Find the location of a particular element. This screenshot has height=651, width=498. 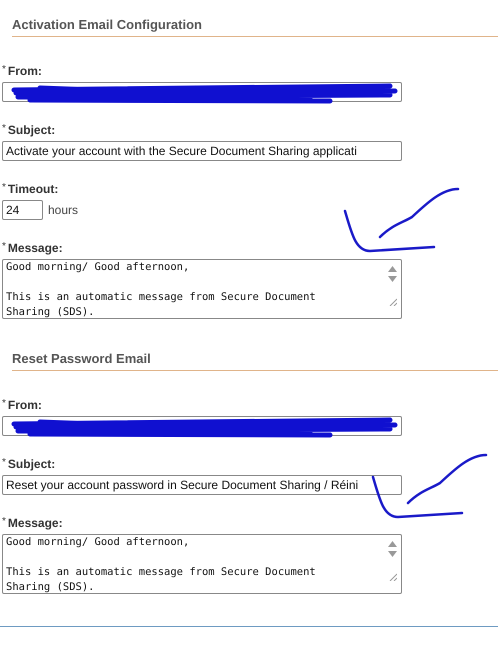

section-title: Activation Email Configuration is located at coordinates (107, 24).